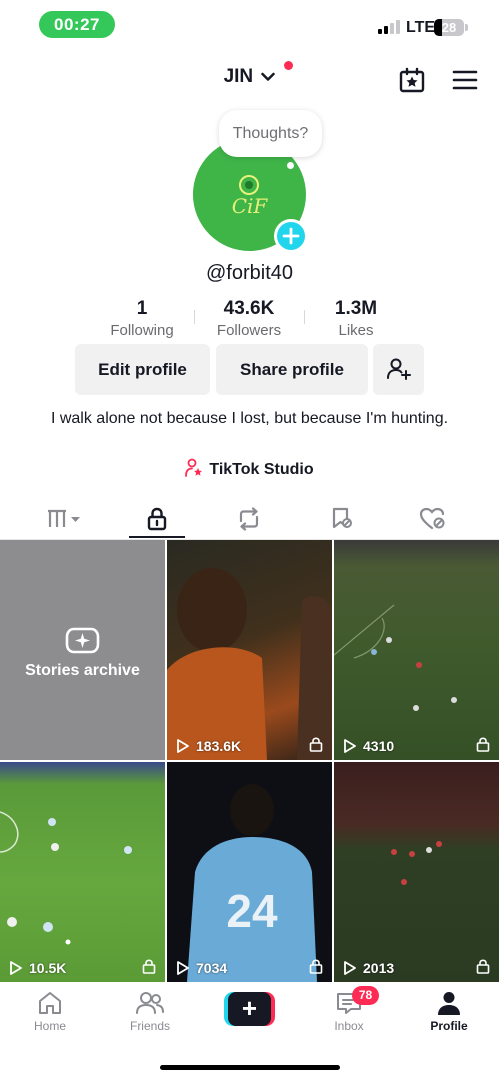 The width and height of the screenshot is (499, 1080). Describe the element at coordinates (249, 206) in the screenshot. I see `avatar-text: CiF` at that location.